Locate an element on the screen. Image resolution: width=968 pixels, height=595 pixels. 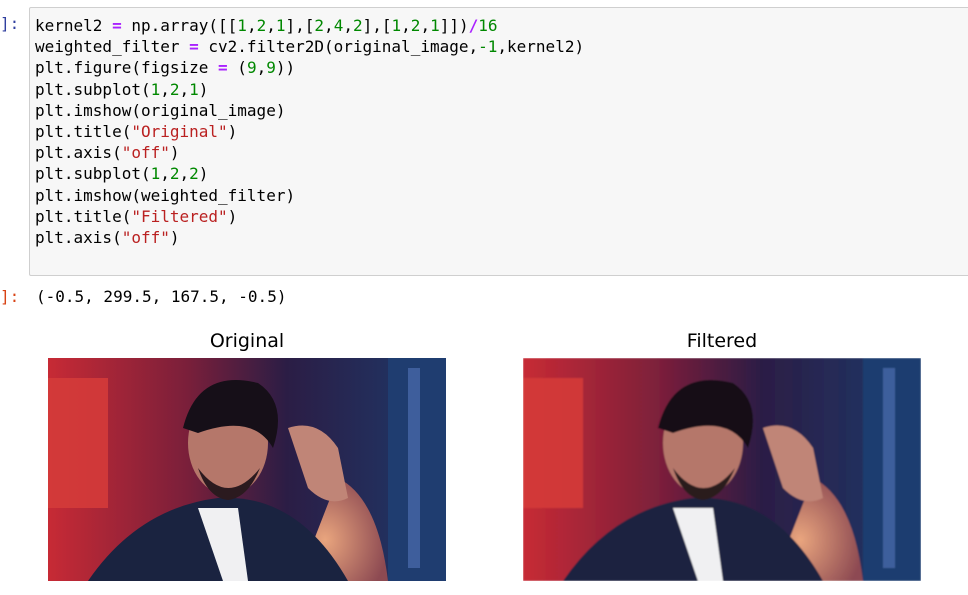
code-token: ,kernel2) is located at coordinates (541, 47).